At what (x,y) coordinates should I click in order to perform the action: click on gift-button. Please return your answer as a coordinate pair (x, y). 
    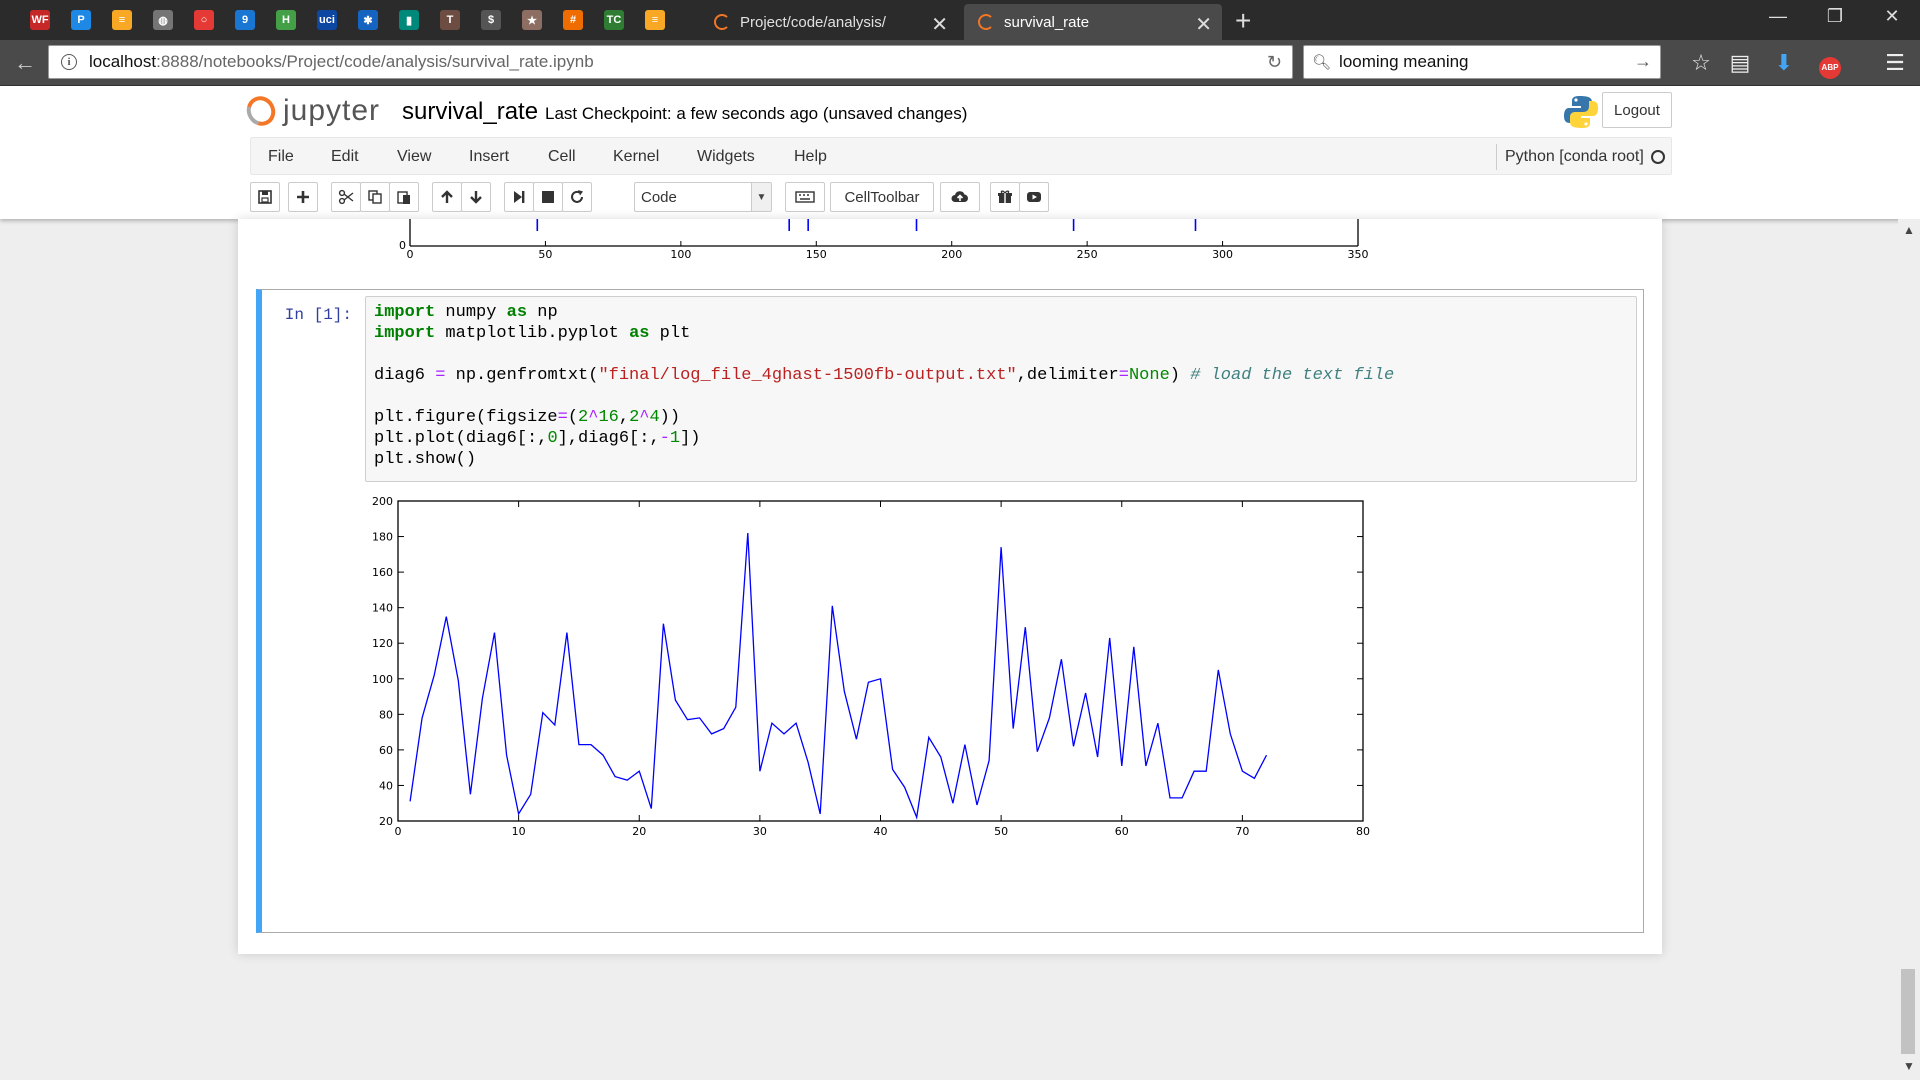
    Looking at the image, I should click on (1005, 197).